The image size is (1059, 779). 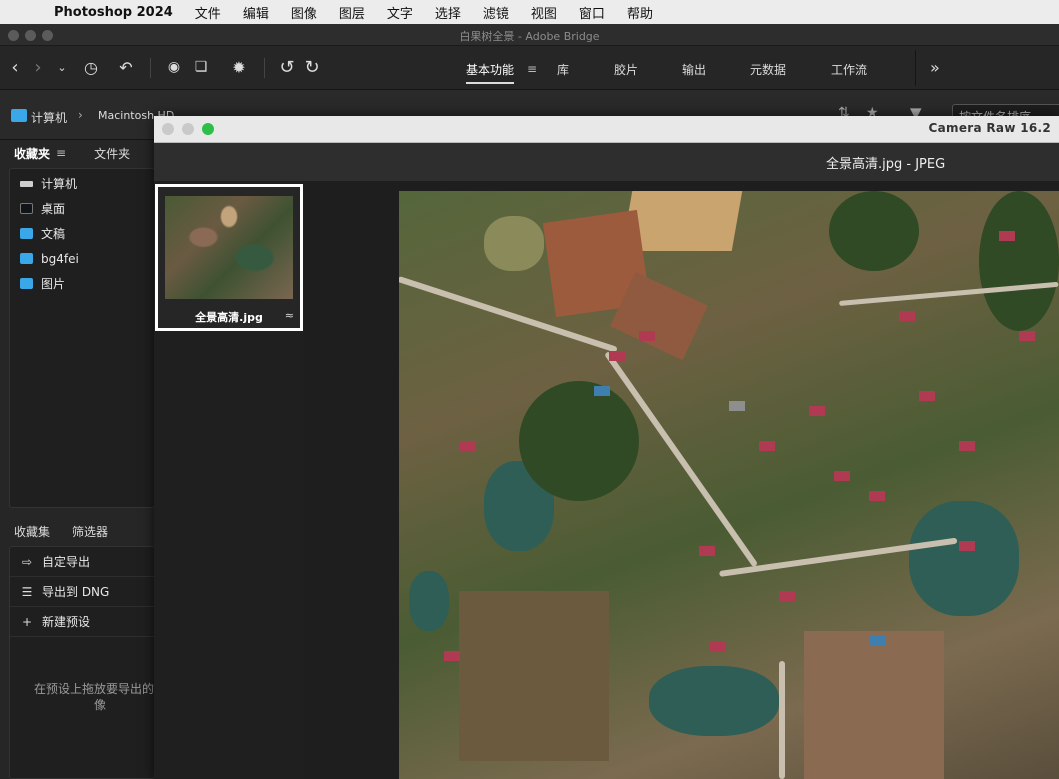 I want to click on menu-help: 帮助, so click(x=640, y=12).